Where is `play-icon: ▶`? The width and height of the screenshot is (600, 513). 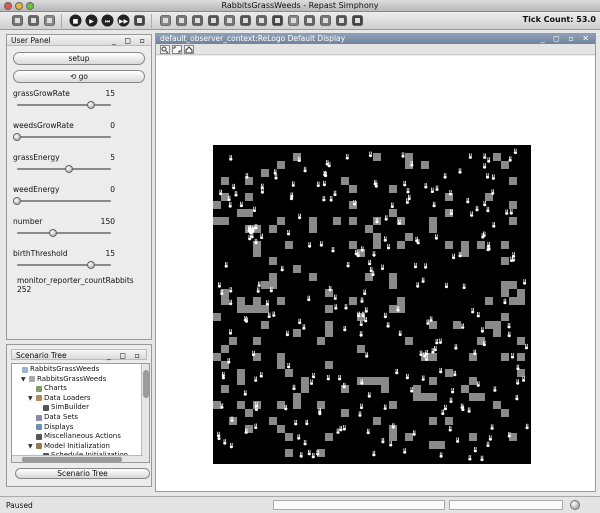
play-icon: ▶ is located at coordinates (91, 20).